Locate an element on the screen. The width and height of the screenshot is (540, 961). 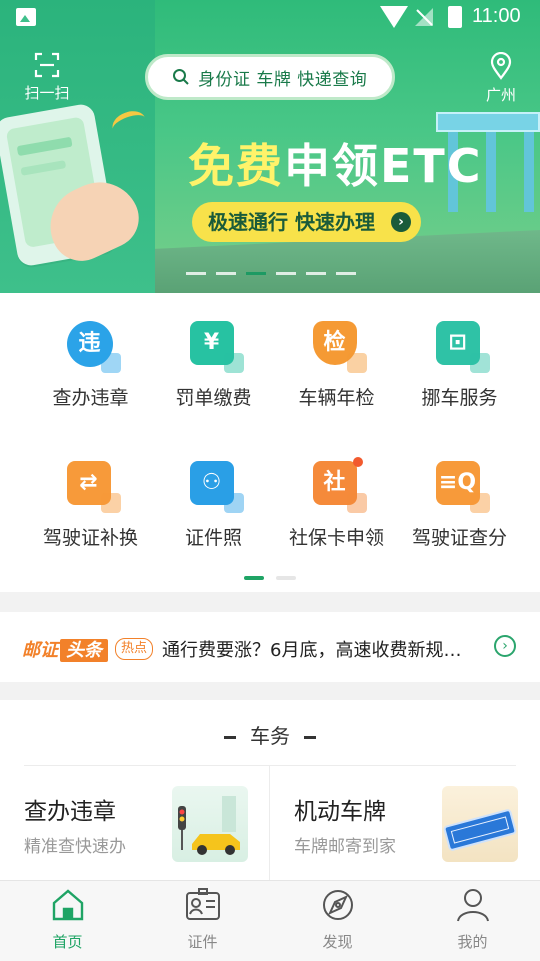
card-subtitle: 精准查快速办 is located at coordinates (75, 847).